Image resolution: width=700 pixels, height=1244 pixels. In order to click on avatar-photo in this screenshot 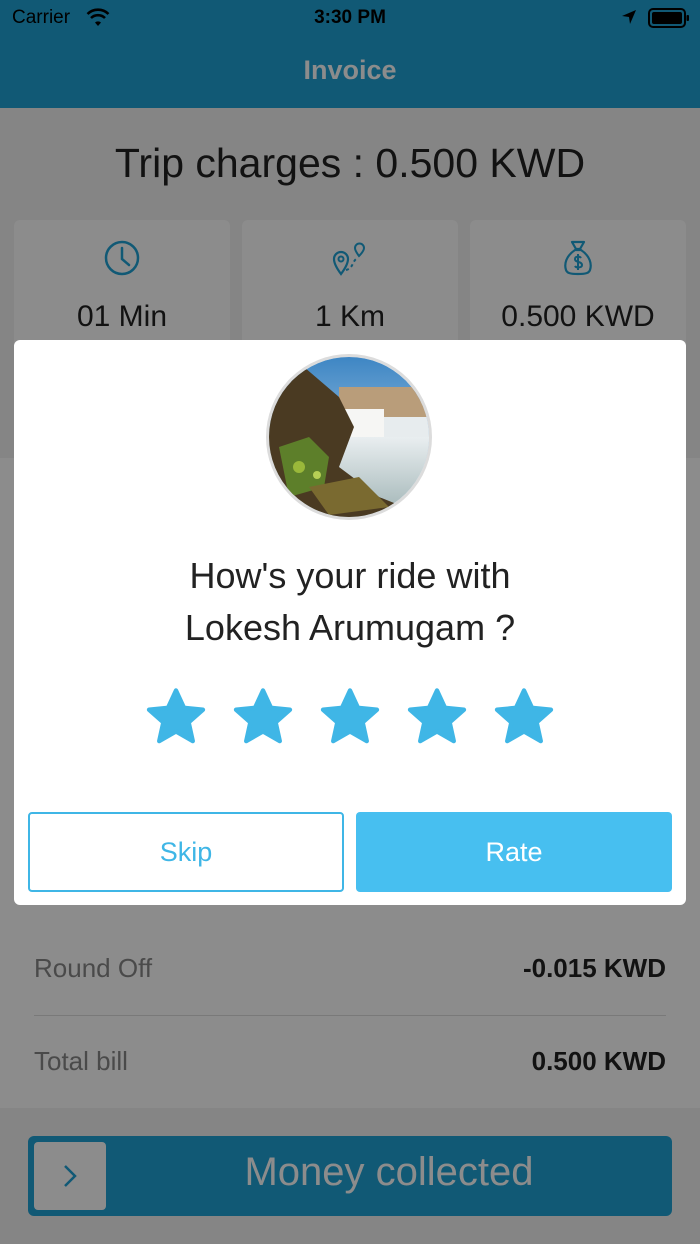, I will do `click(349, 437)`.